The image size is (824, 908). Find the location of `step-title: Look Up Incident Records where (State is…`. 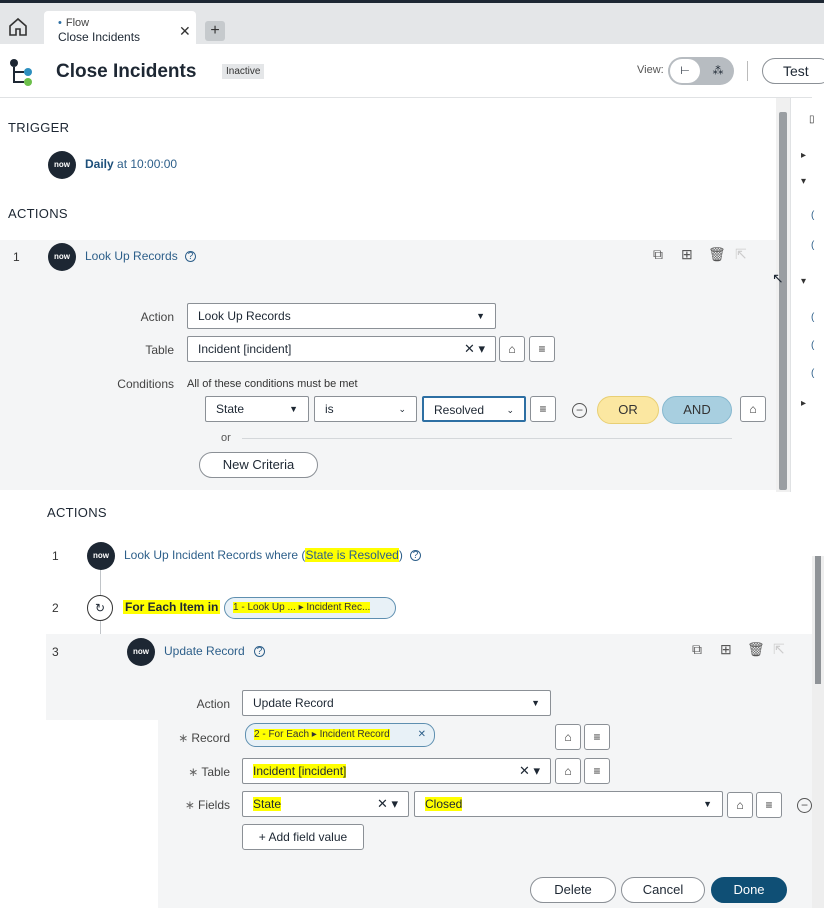

step-title: Look Up Incident Records where (State is… is located at coordinates (263, 555).